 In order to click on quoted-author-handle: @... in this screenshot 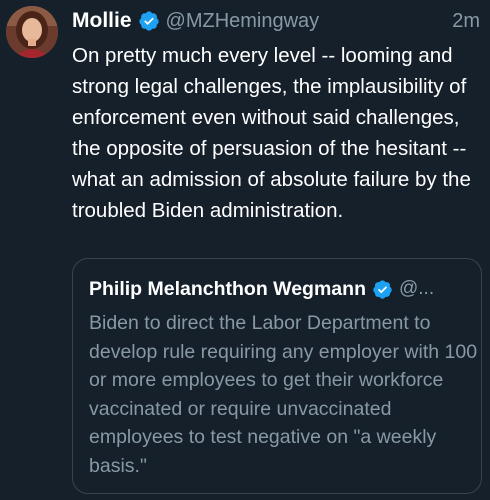, I will do `click(416, 288)`.